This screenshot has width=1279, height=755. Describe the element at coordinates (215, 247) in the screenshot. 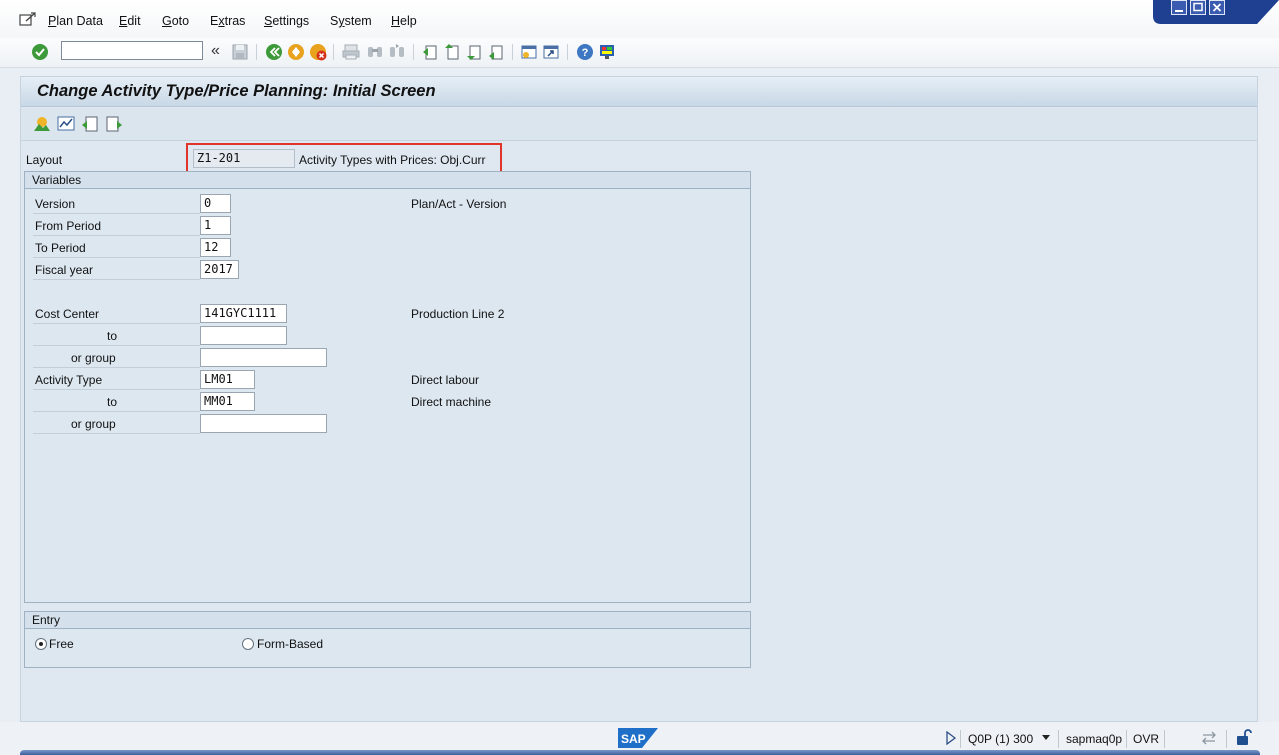

I see `to-period-field: 12` at that location.